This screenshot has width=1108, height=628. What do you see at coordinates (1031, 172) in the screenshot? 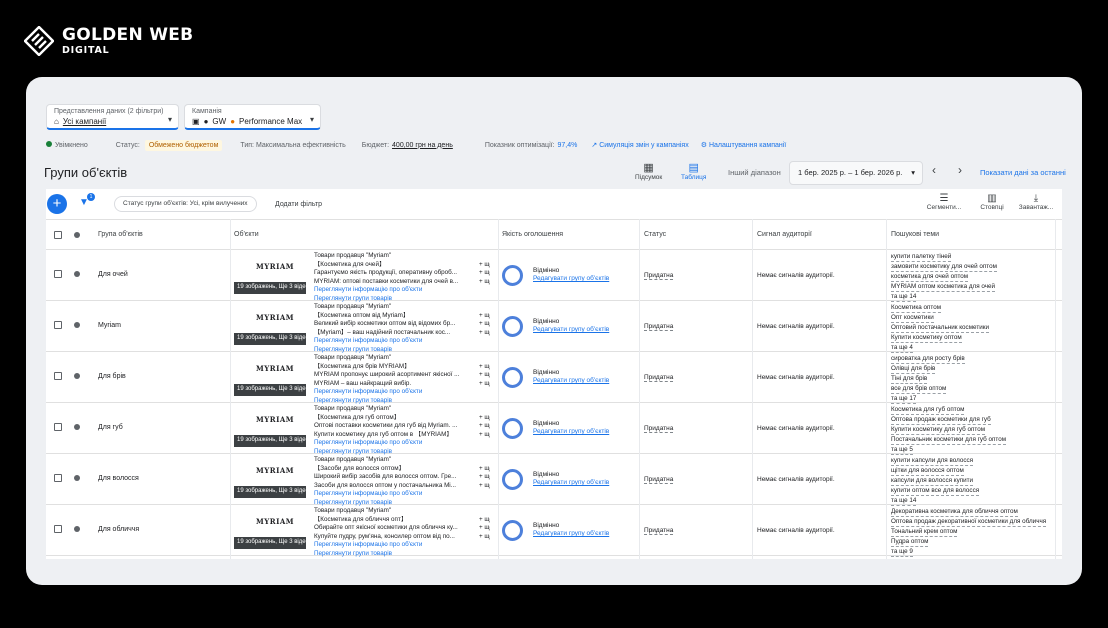
I see `show-data-link: Показати дані за останні` at bounding box center [1031, 172].